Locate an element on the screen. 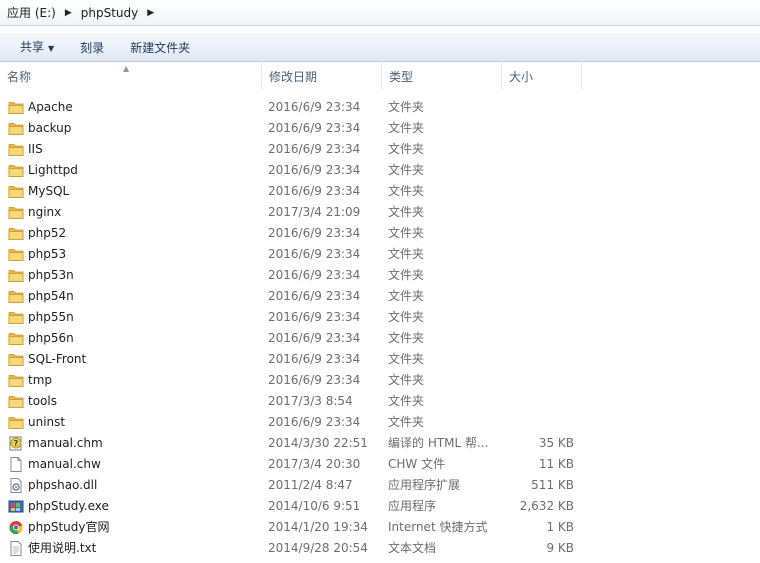 This screenshot has height=563, width=760. column-name: ▲ 名称 is located at coordinates (131, 76).